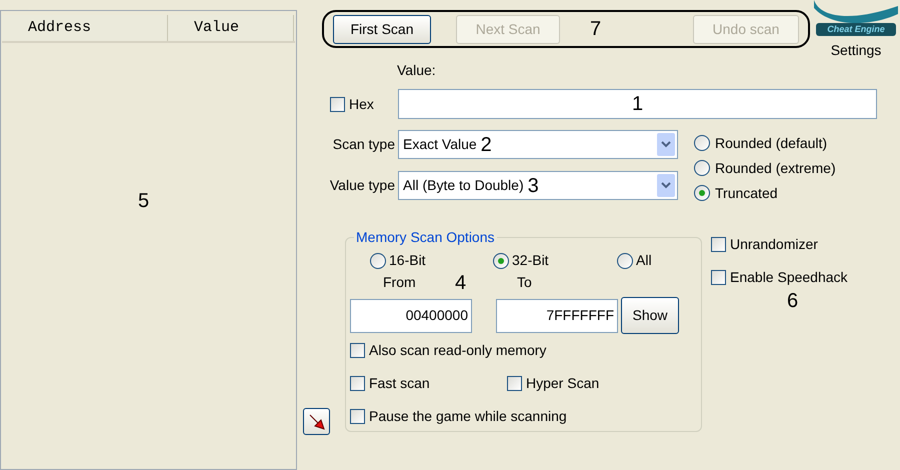 This screenshot has width=900, height=470. Describe the element at coordinates (382, 29) in the screenshot. I see `scan-button: First Scan` at that location.